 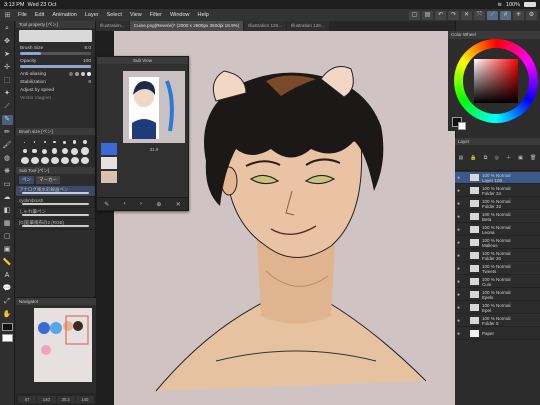 What do you see at coordinates (48, 180) in the screenshot?
I see `sub-tool-tab-marker: マーカー` at bounding box center [48, 180].